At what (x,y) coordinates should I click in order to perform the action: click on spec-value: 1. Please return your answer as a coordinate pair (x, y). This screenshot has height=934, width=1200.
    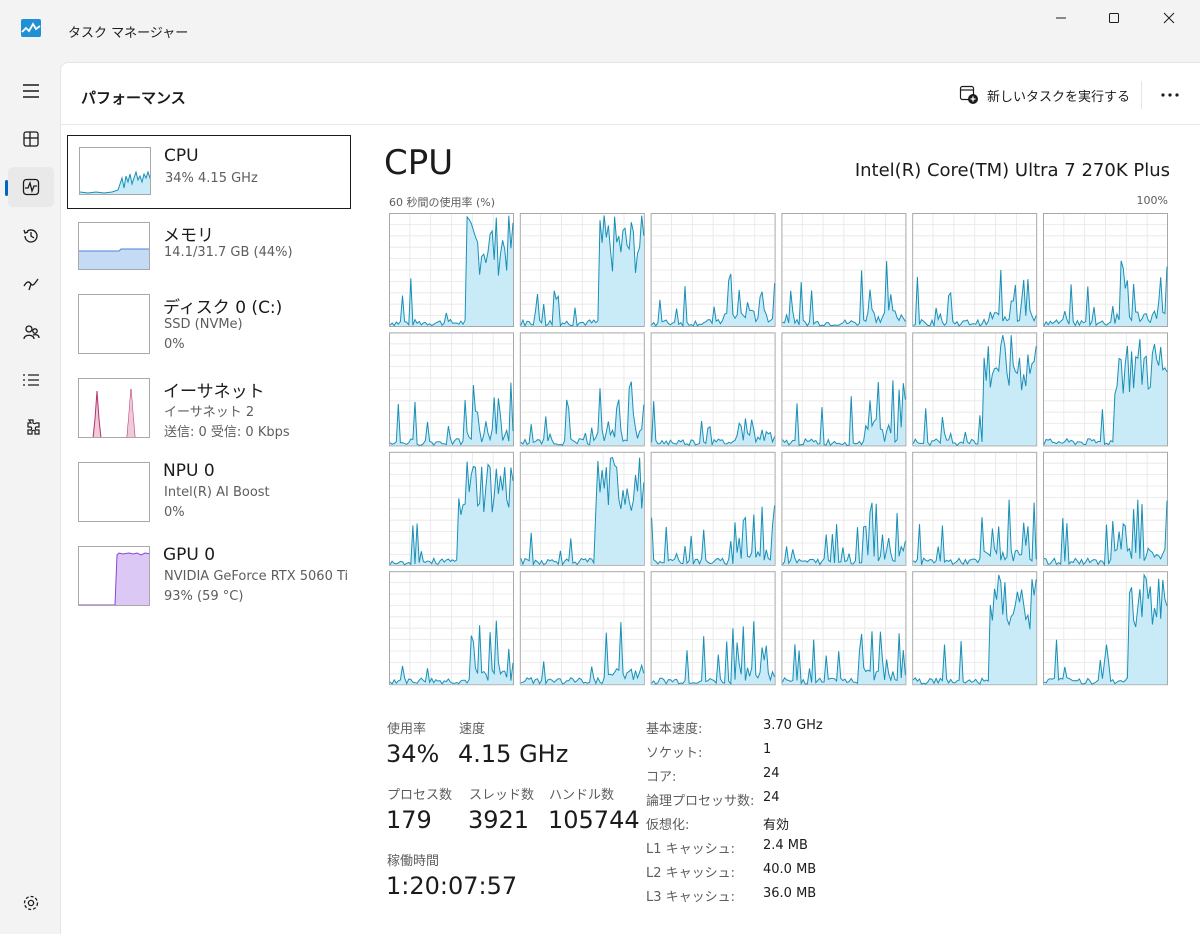
    Looking at the image, I should click on (767, 749).